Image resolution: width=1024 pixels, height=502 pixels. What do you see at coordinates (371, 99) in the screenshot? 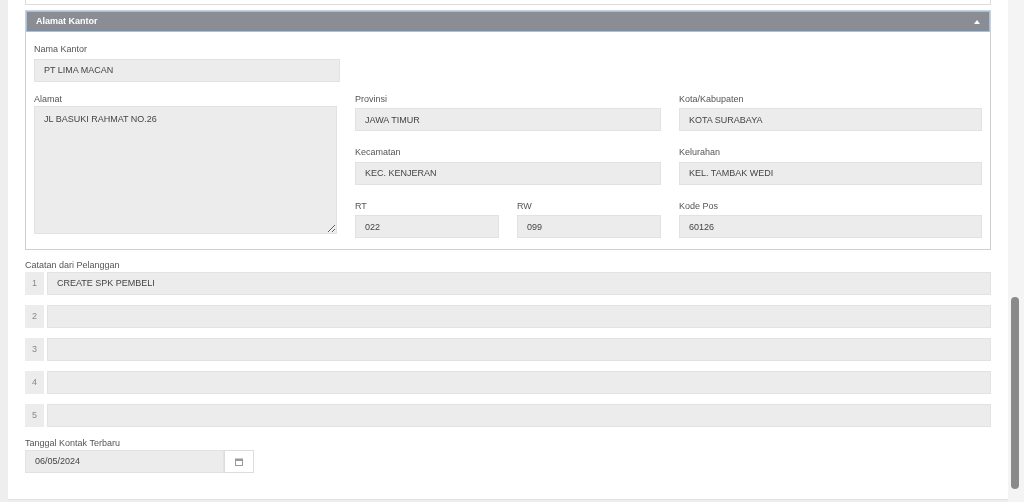
I see `field-label: Provinsi` at bounding box center [371, 99].